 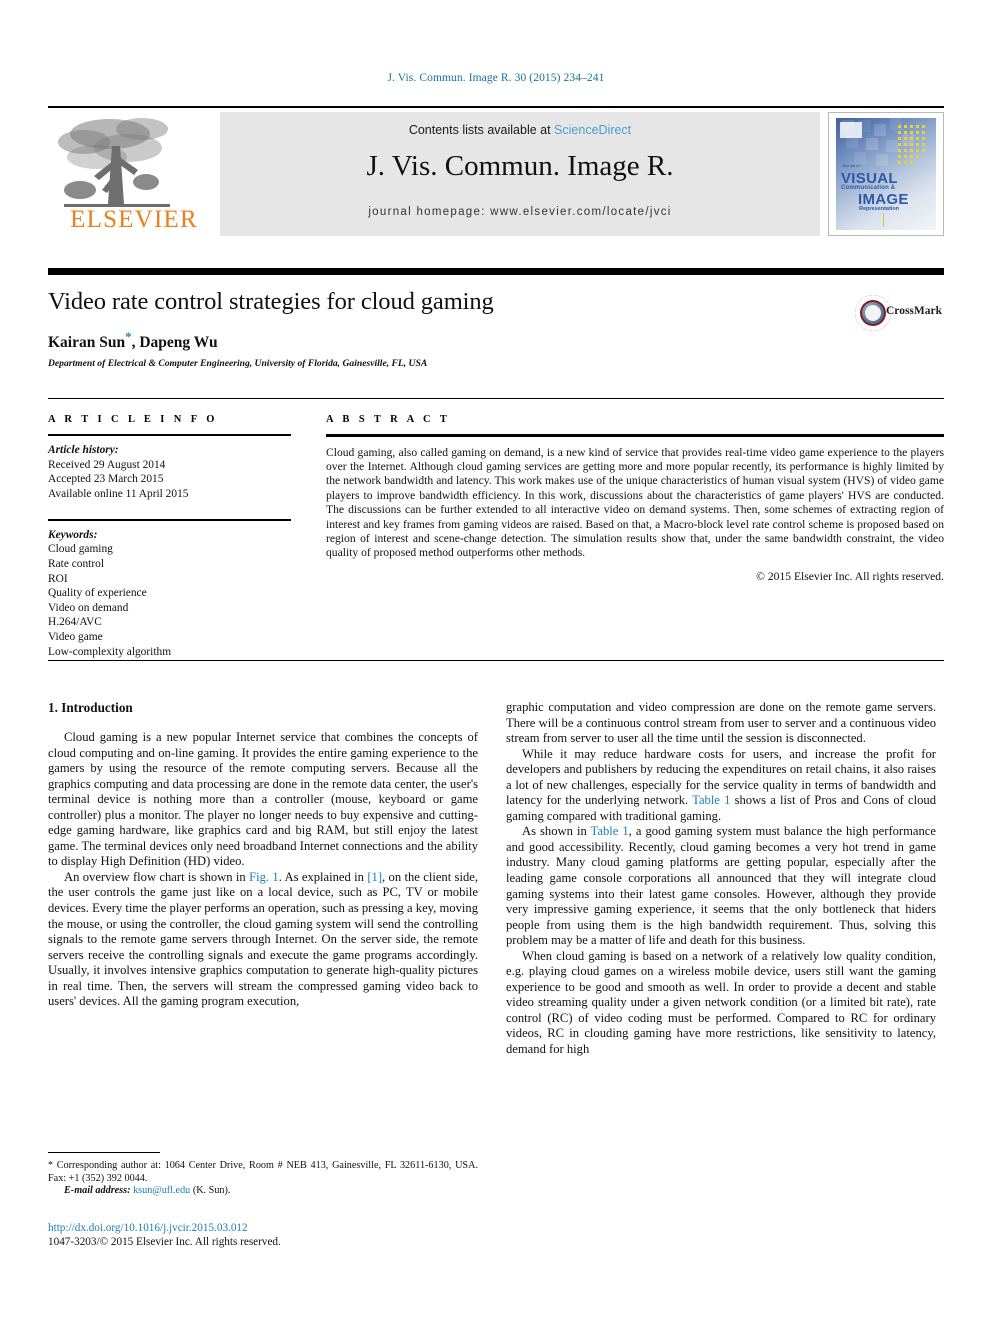 I want to click on article-history-label: Article history:, so click(x=83, y=450).